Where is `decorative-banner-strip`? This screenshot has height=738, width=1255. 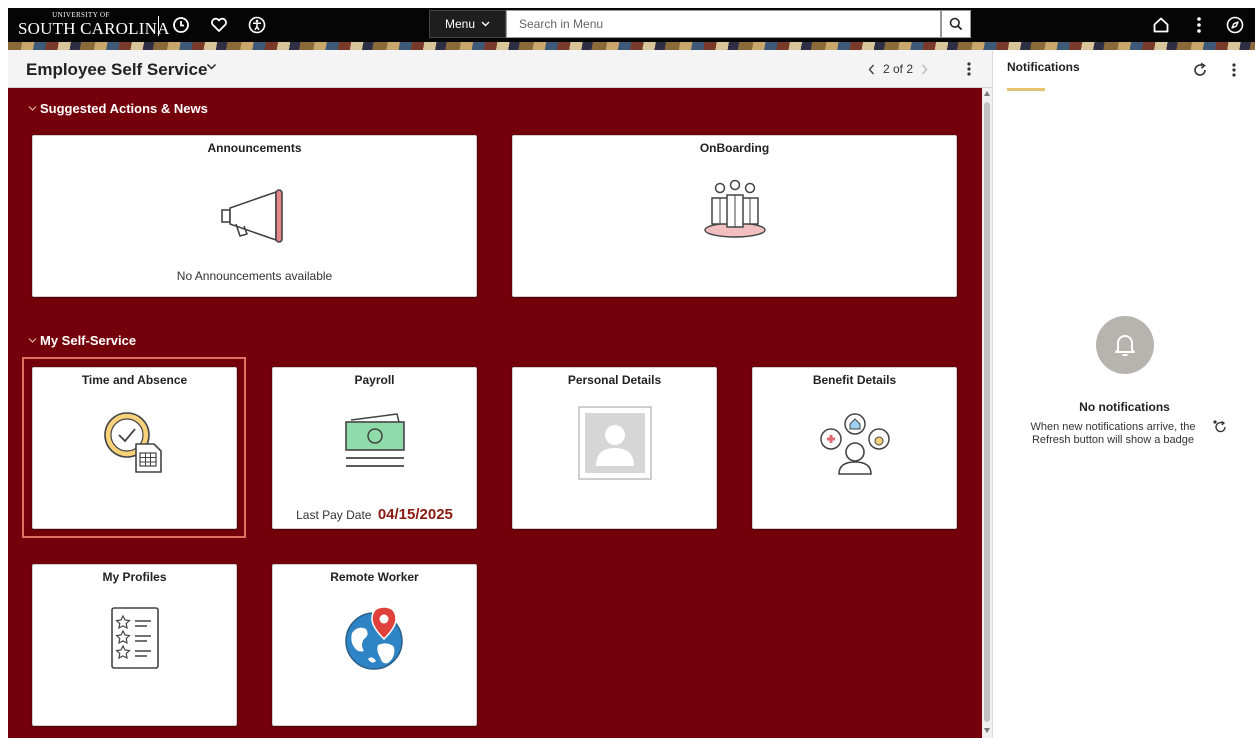 decorative-banner-strip is located at coordinates (631, 46).